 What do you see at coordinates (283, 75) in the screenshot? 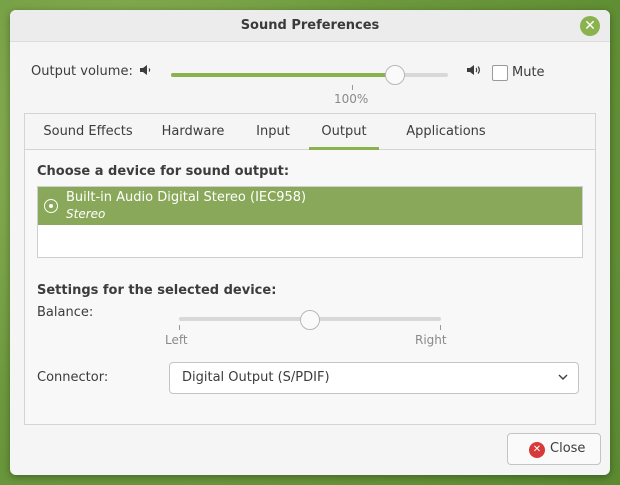
I see `volume-fill` at bounding box center [283, 75].